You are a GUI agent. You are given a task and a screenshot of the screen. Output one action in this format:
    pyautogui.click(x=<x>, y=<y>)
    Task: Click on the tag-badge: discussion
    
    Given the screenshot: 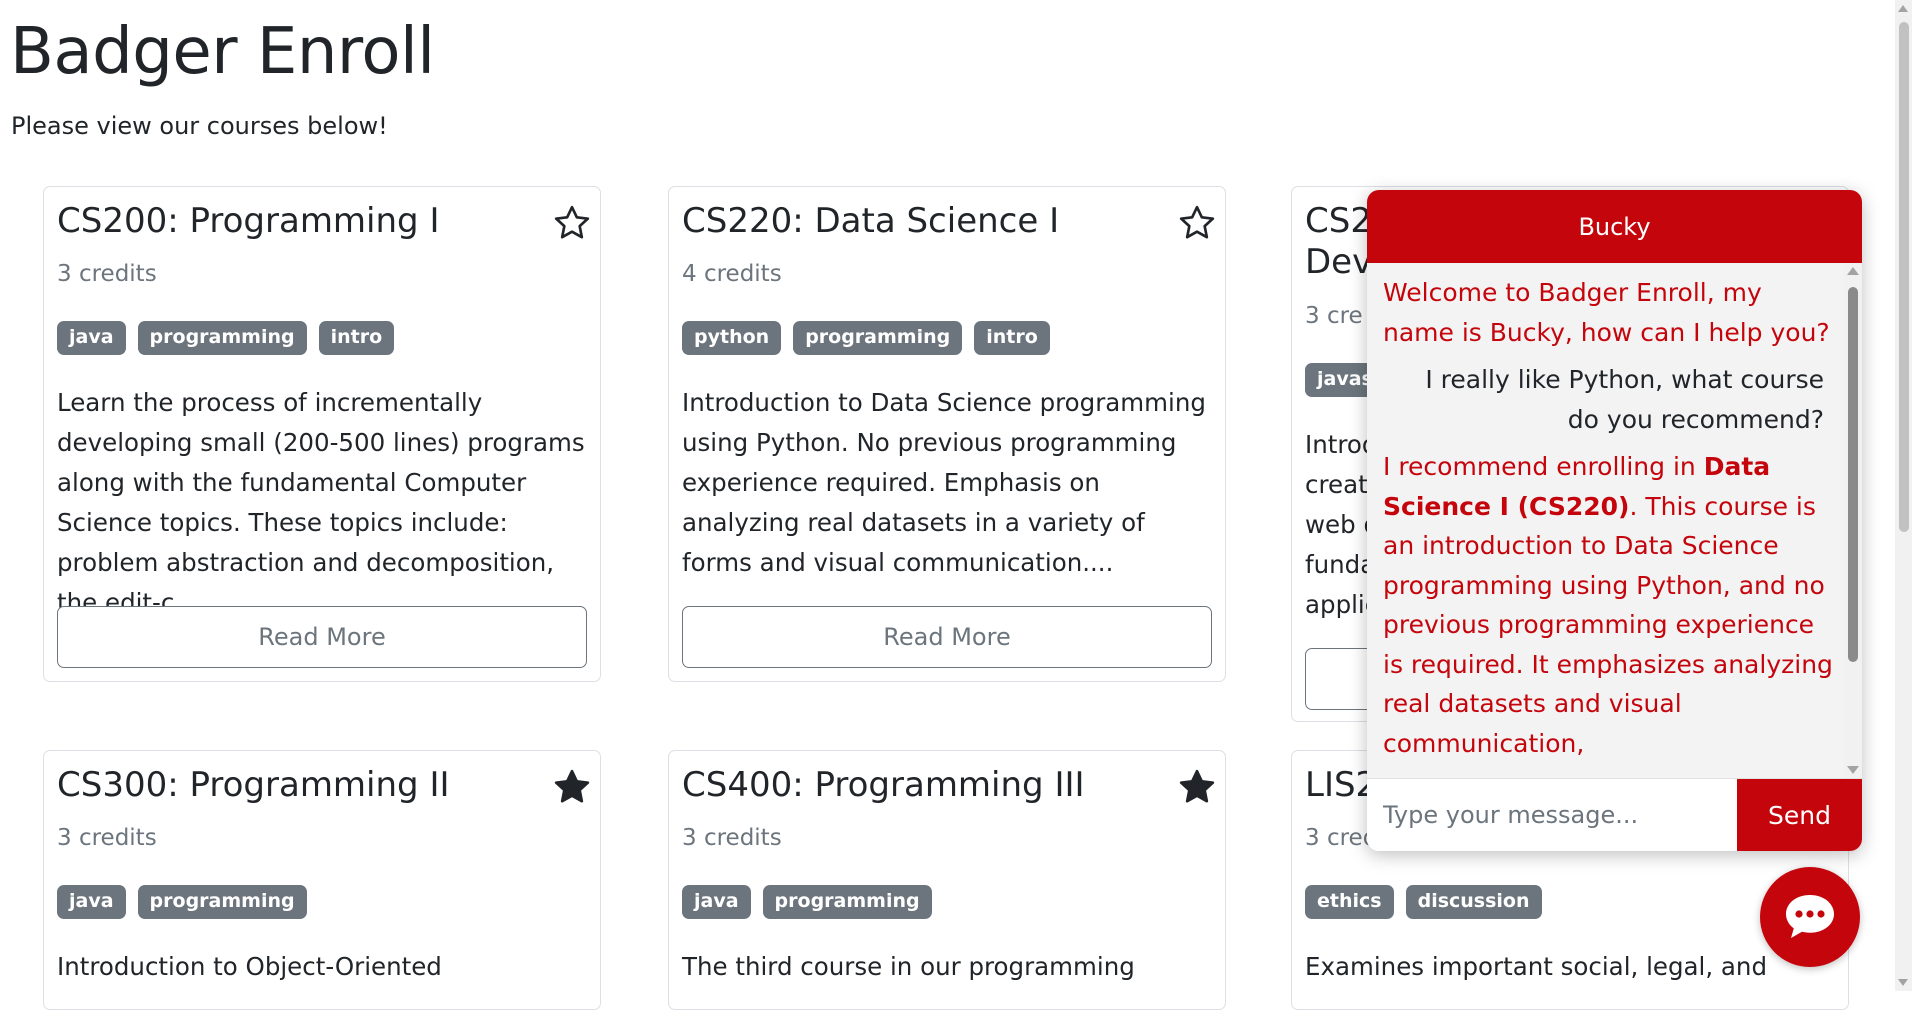 What is the action you would take?
    pyautogui.click(x=1473, y=902)
    